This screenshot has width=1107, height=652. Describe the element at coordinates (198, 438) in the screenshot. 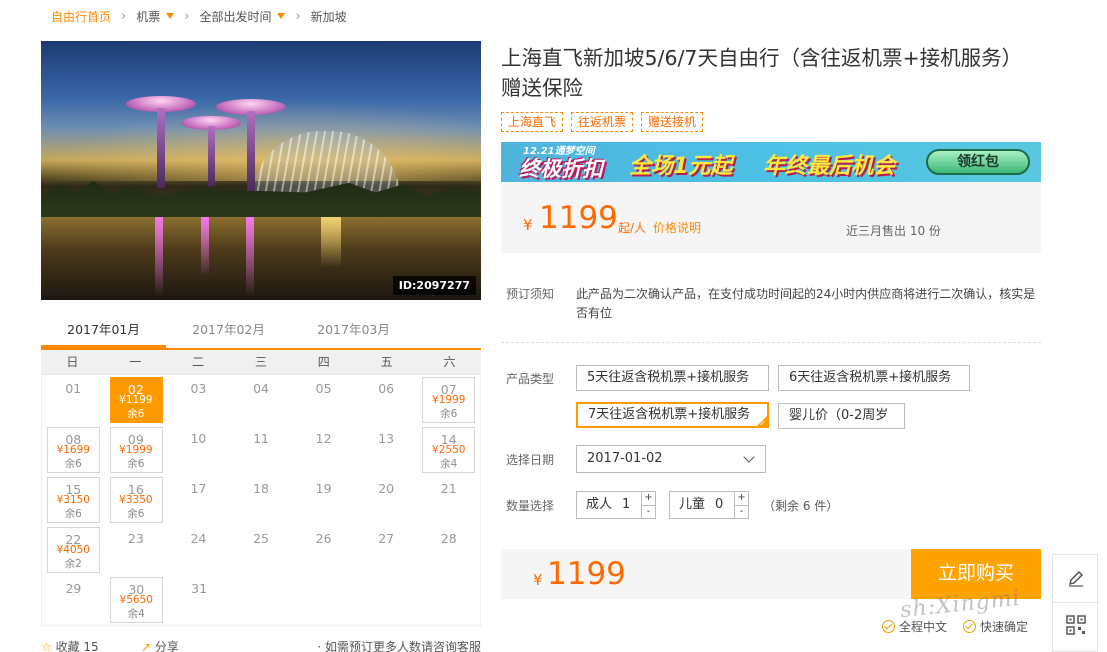

I see `day-number: 10` at that location.